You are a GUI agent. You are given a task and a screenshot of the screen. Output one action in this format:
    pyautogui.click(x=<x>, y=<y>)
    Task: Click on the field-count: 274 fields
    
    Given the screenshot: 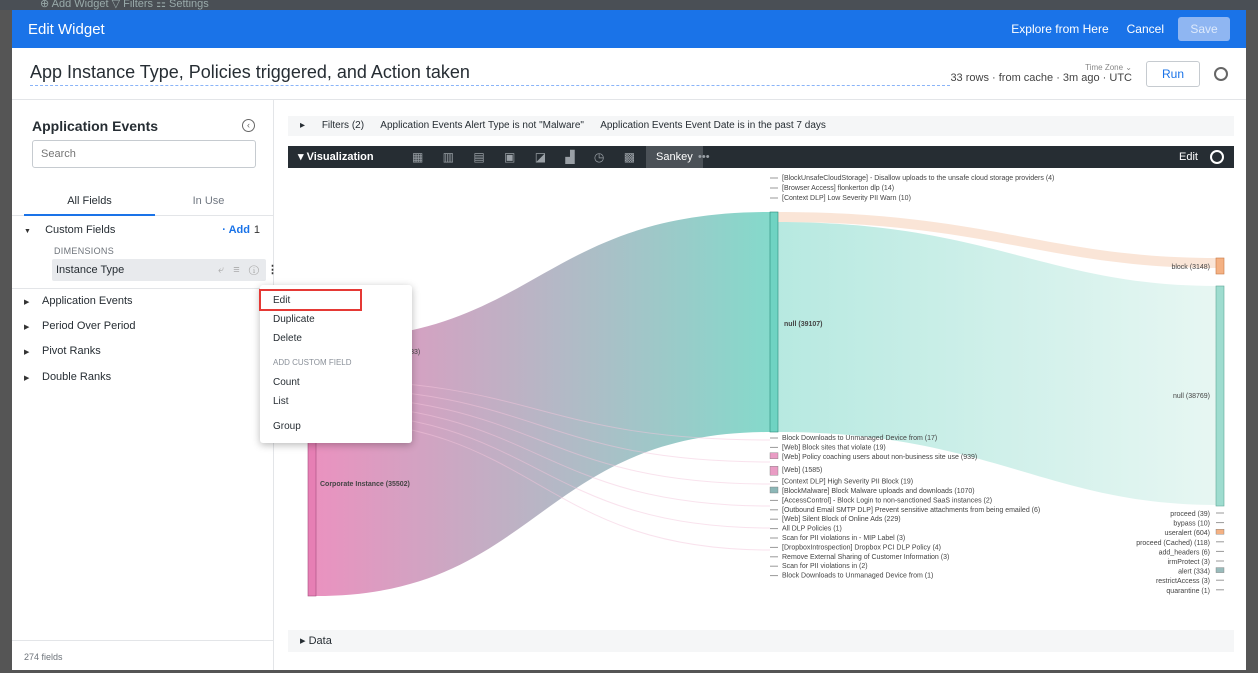 What is the action you would take?
    pyautogui.click(x=43, y=657)
    